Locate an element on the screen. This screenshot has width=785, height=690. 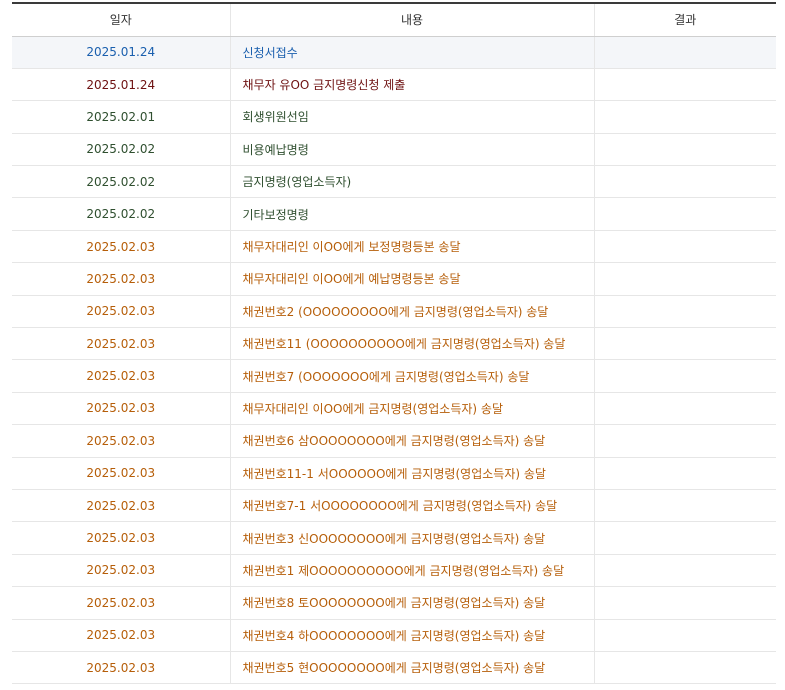
row-content: 비용예납명령 is located at coordinates (411, 150).